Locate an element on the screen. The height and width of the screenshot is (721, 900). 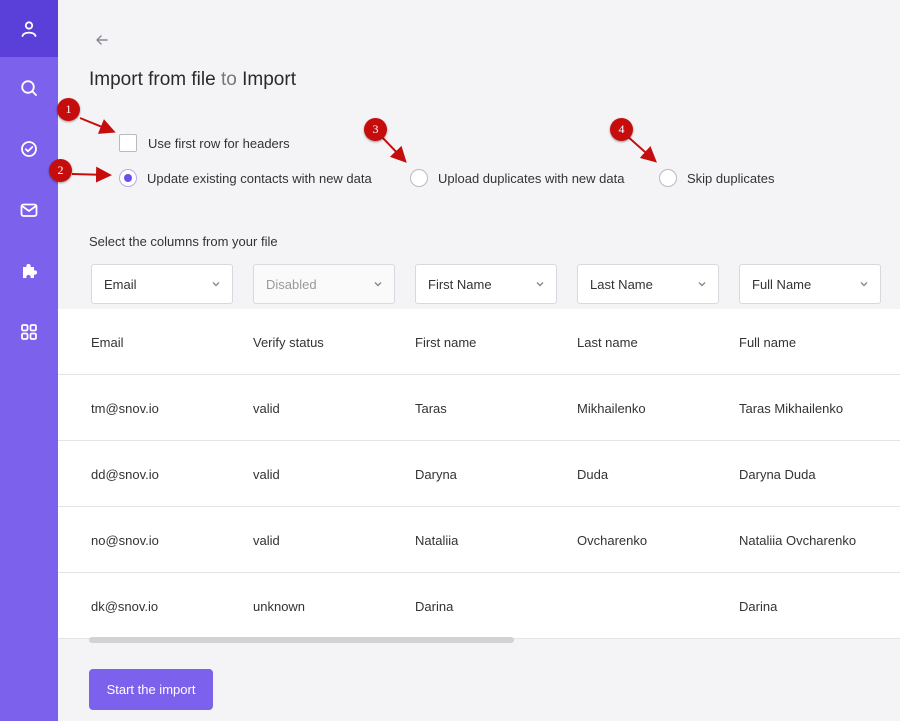
use-first-row-checkbox: Use first row for headers is located at coordinates (204, 143).